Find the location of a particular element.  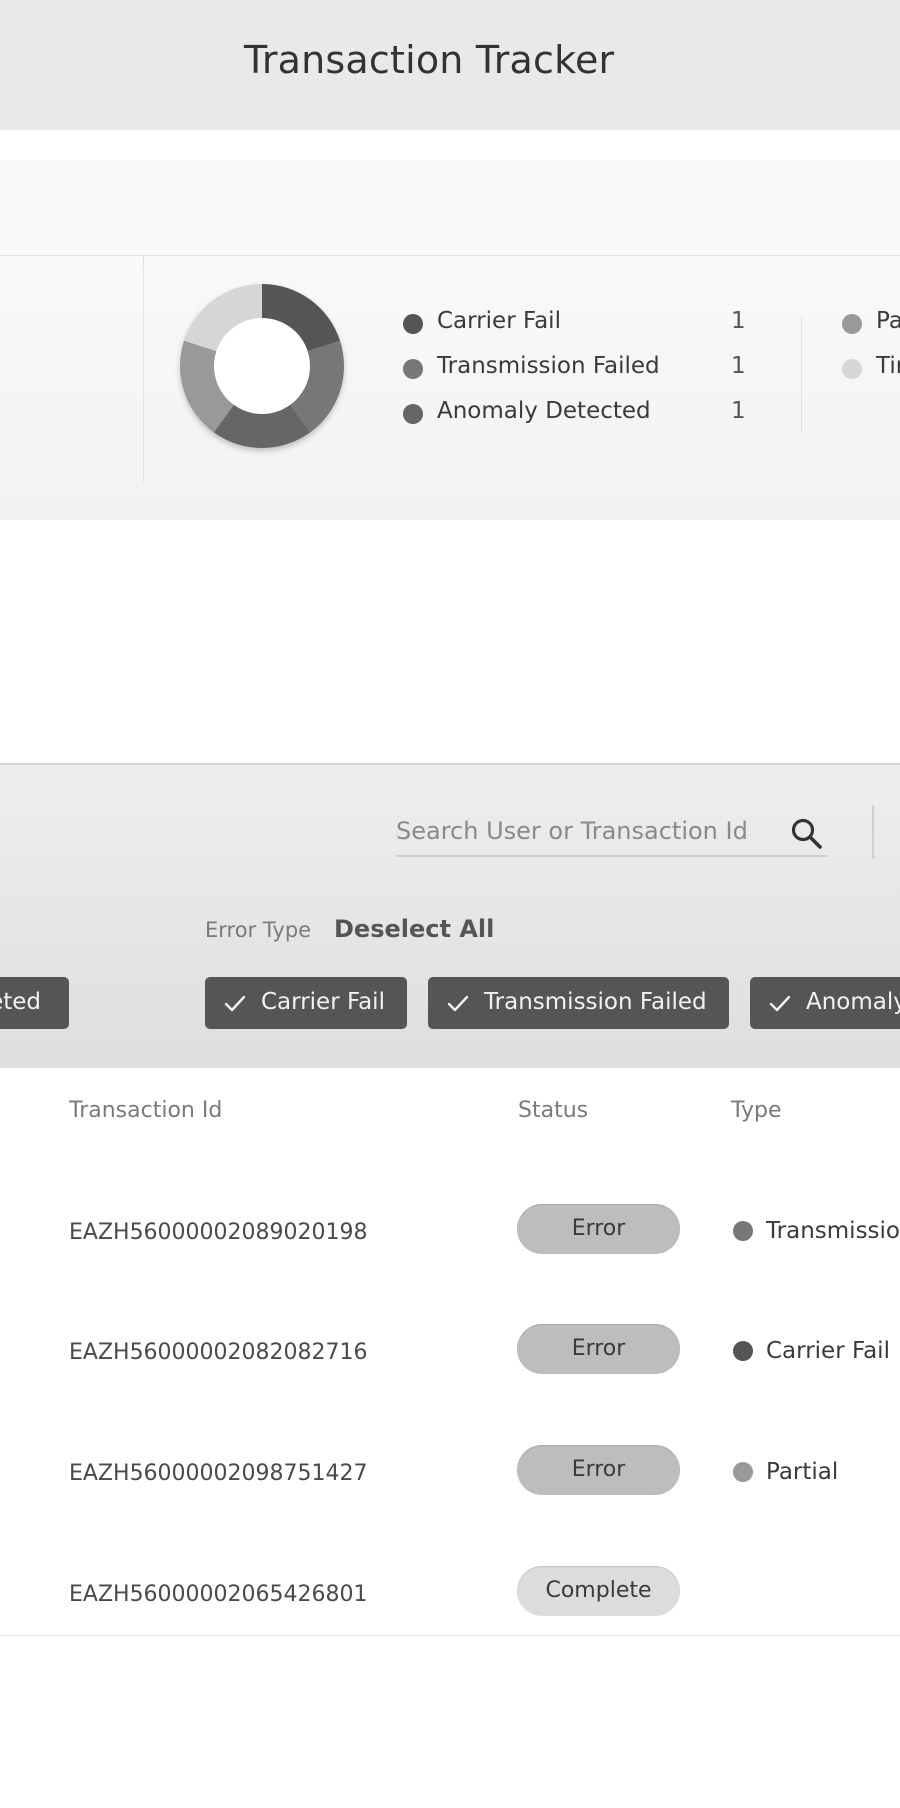

table-row: EAZH56000002098751427 Error Partial is located at coordinates (450, 1481).